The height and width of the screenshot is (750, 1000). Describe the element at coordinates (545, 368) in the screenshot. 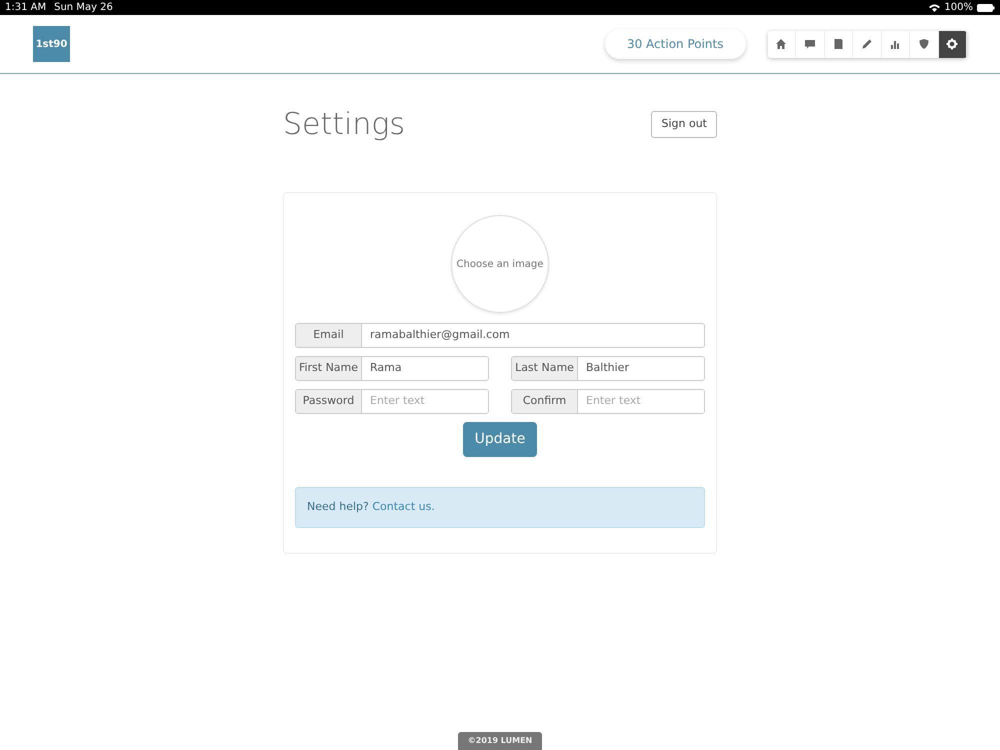

I see `field-label: Last Name` at that location.